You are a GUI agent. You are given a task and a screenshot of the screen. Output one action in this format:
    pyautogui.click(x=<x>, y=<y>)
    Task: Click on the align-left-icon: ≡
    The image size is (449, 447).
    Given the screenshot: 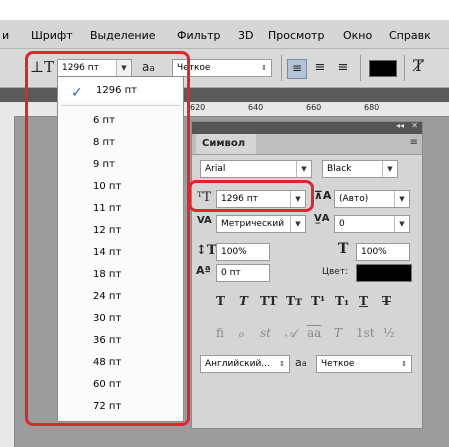 What is the action you would take?
    pyautogui.click(x=297, y=69)
    